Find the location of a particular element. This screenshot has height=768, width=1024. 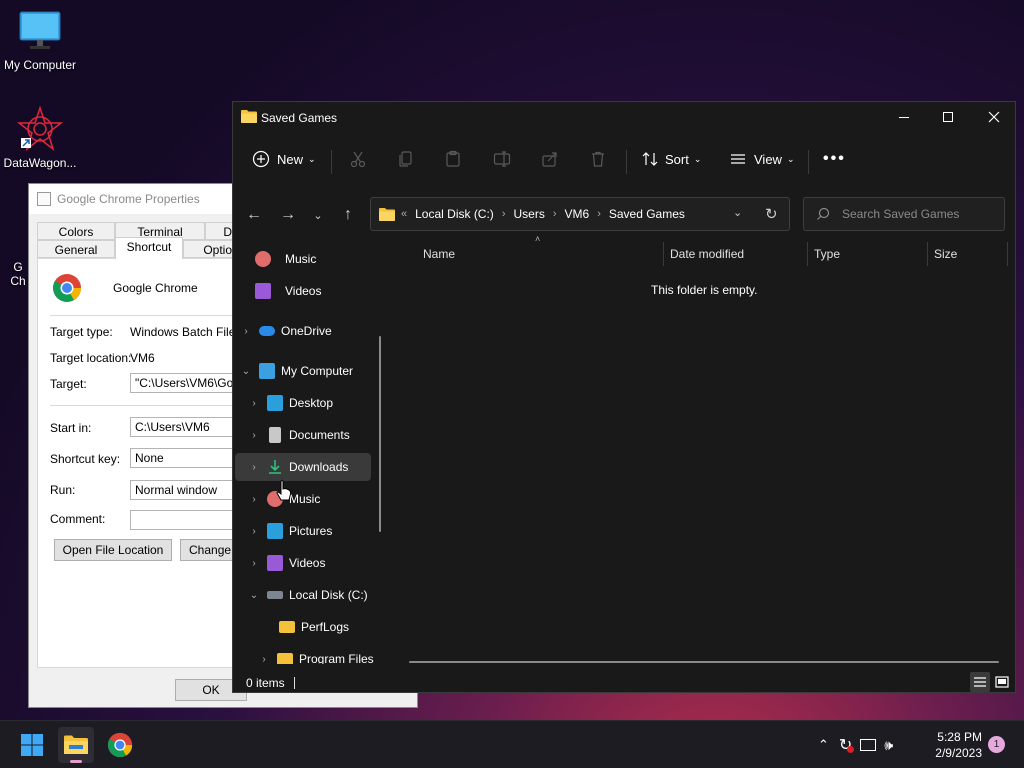

tab-general: General is located at coordinates (76, 249).